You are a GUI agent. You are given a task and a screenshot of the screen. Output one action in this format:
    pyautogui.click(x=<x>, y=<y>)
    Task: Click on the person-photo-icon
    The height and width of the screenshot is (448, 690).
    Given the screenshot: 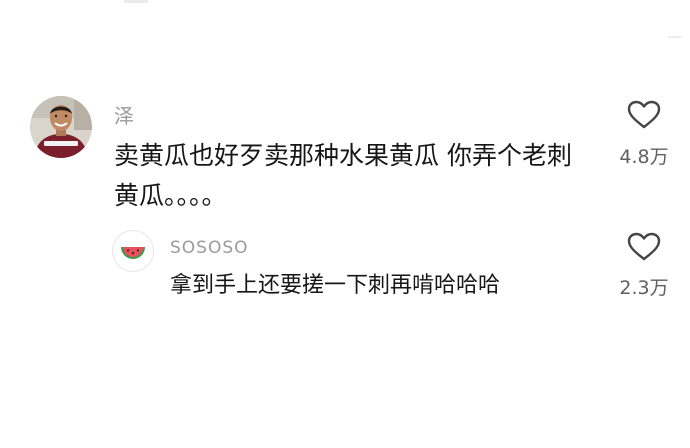 What is the action you would take?
    pyautogui.click(x=61, y=127)
    